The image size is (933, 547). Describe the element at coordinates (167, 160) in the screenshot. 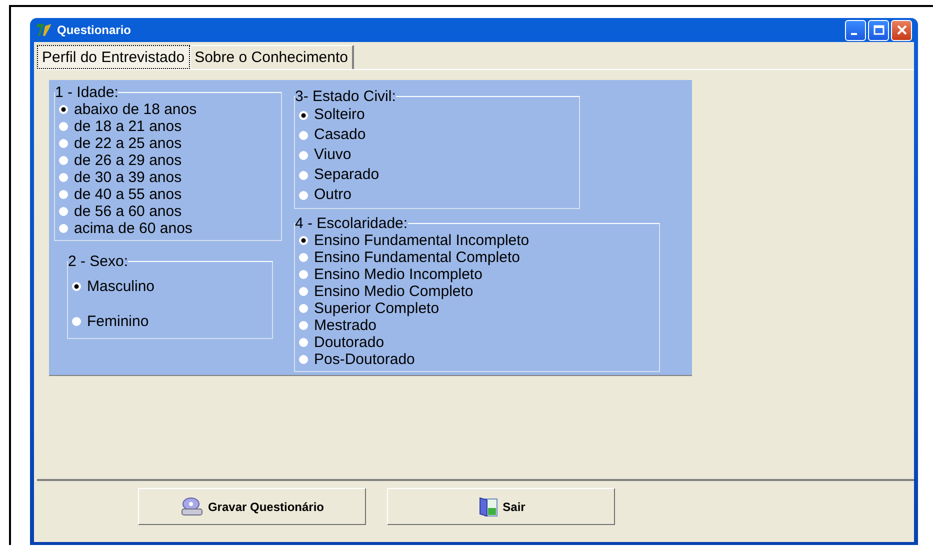

I see `radio-option: de 26 a 29 anos` at that location.